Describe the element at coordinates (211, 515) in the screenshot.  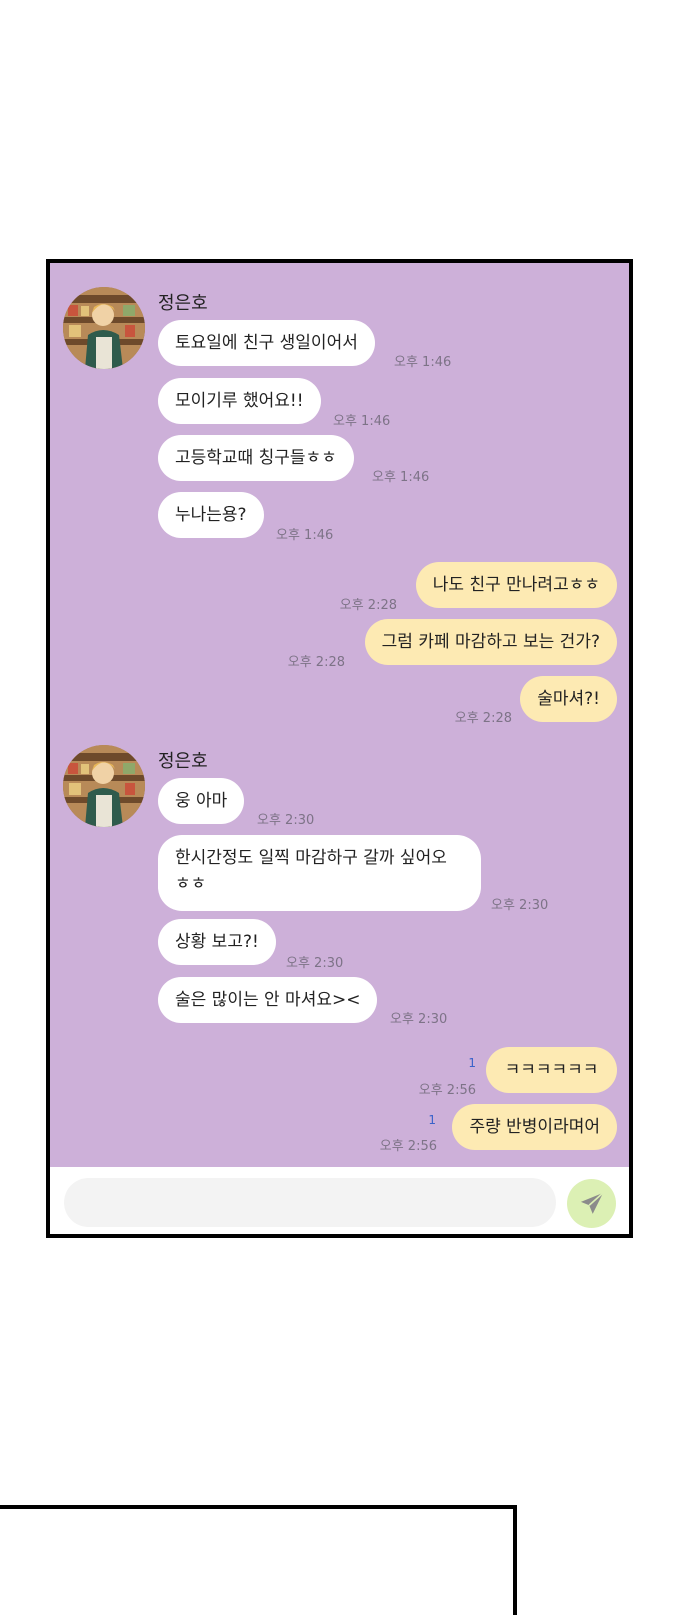
I see `message-bubble: 누나는용?` at that location.